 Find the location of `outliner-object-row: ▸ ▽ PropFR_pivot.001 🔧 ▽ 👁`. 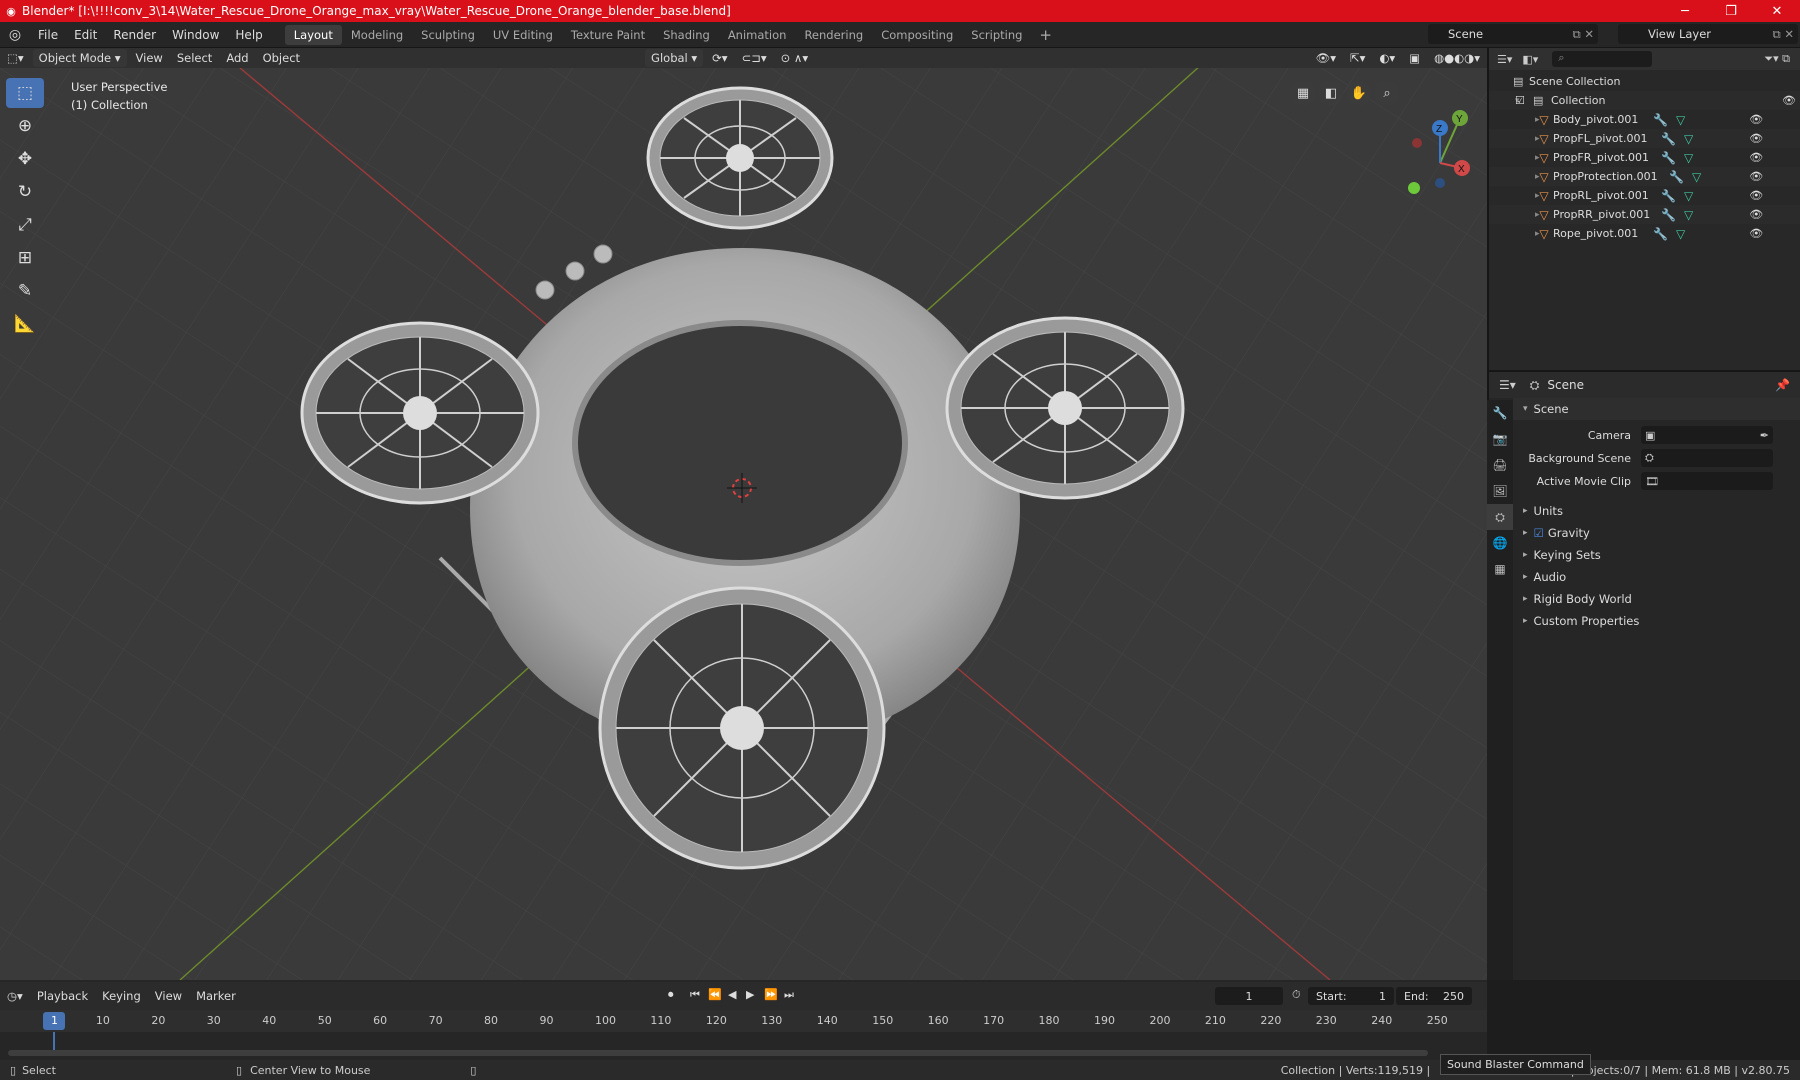

outliner-object-row: ▸ ▽ PropFR_pivot.001 🔧 ▽ 👁 is located at coordinates (1644, 157).